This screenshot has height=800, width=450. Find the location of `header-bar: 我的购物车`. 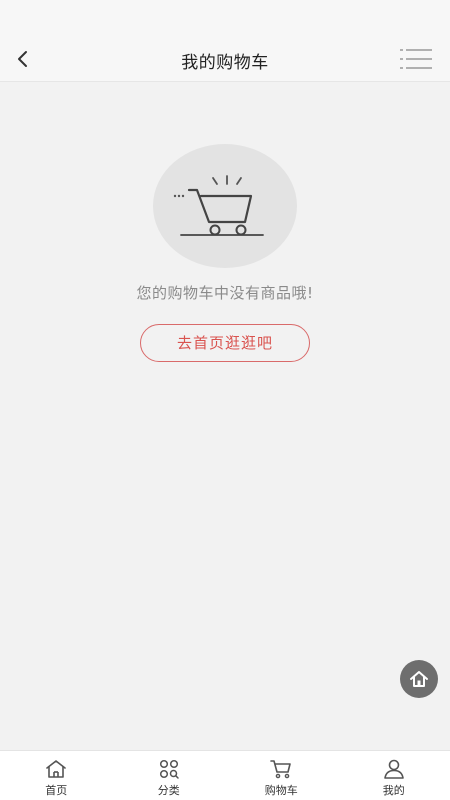

header-bar: 我的购物车 is located at coordinates (225, 41).